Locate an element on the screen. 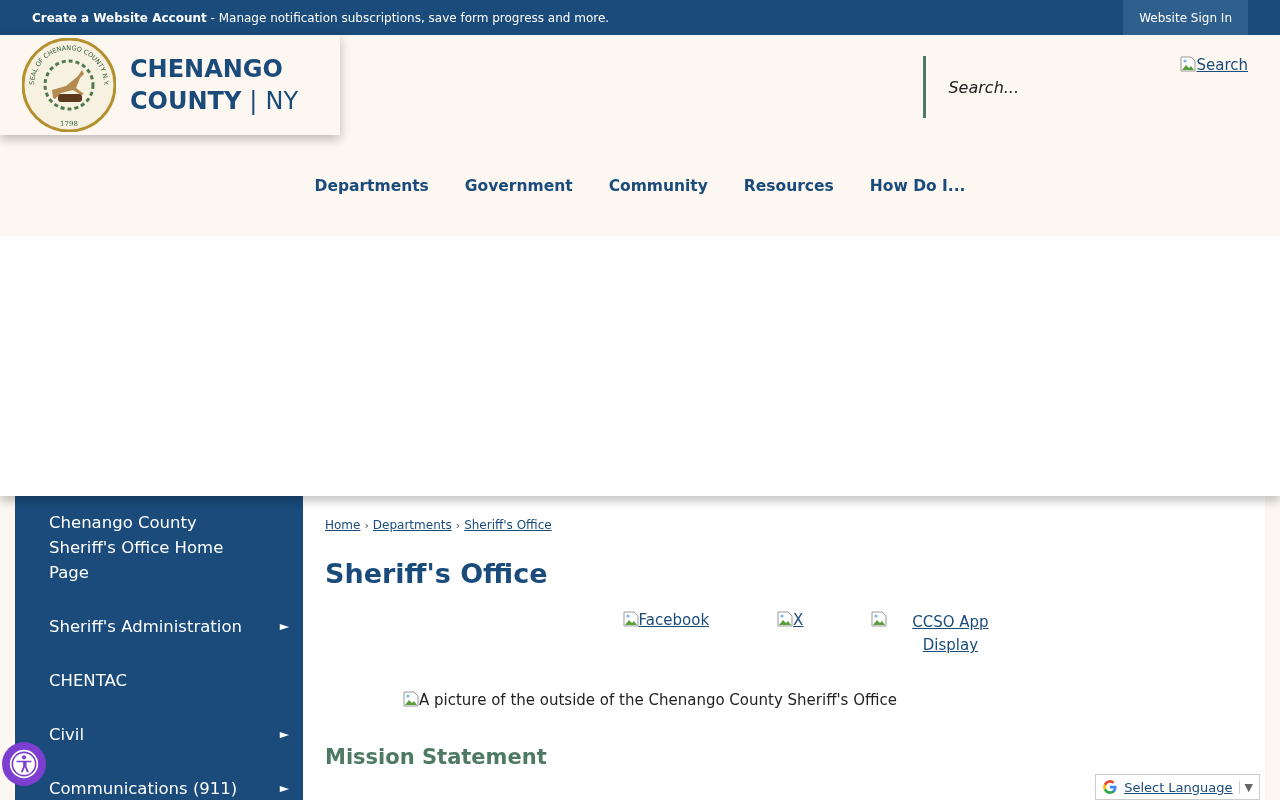 This screenshot has height=800, width=1280. photo-alt-text: A picture of the outside of the Chenango County Sheriff's Office is located at coordinates (823, 700).